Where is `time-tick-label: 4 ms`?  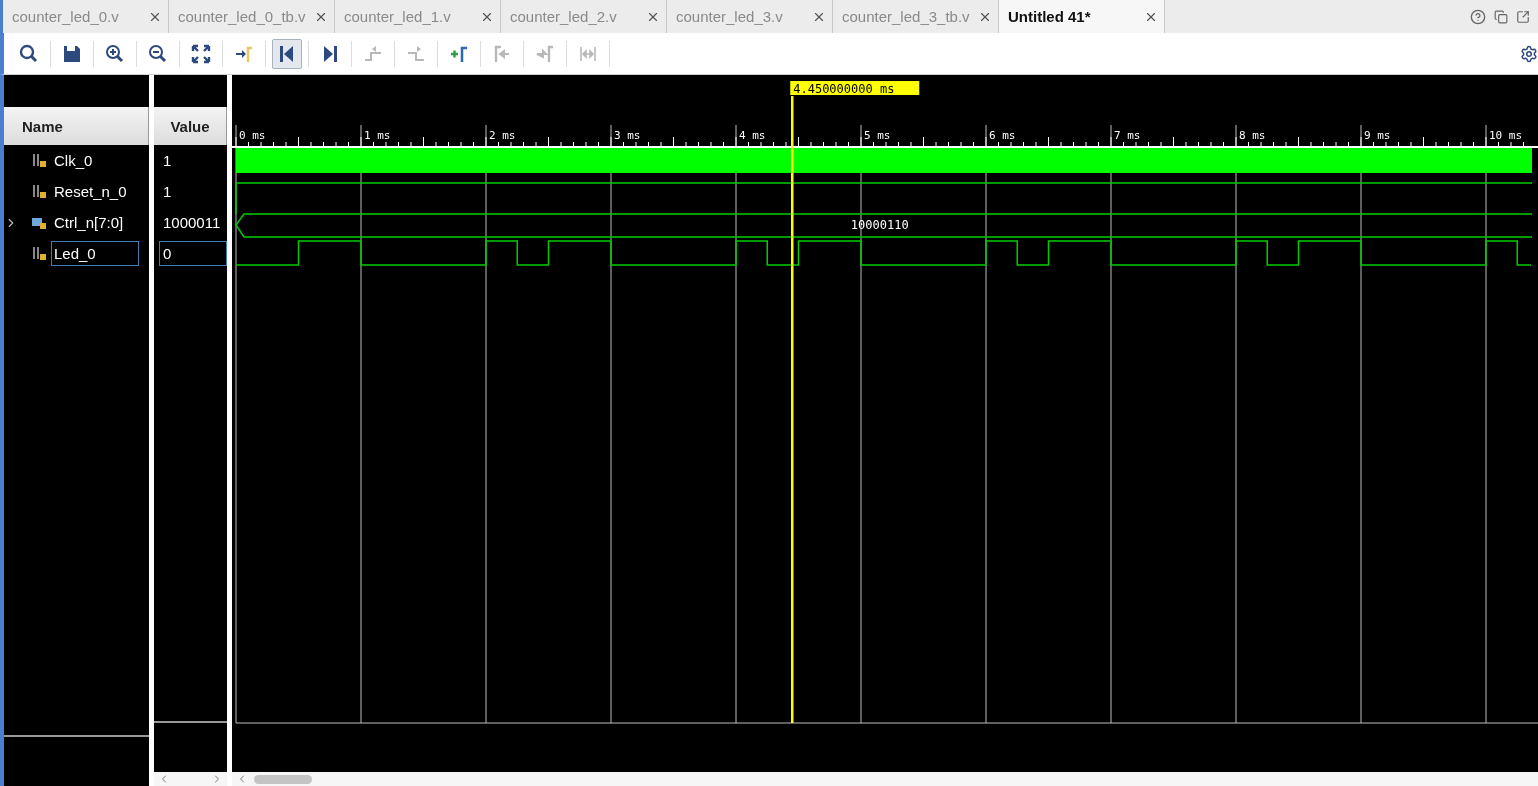
time-tick-label: 4 ms is located at coordinates (752, 135).